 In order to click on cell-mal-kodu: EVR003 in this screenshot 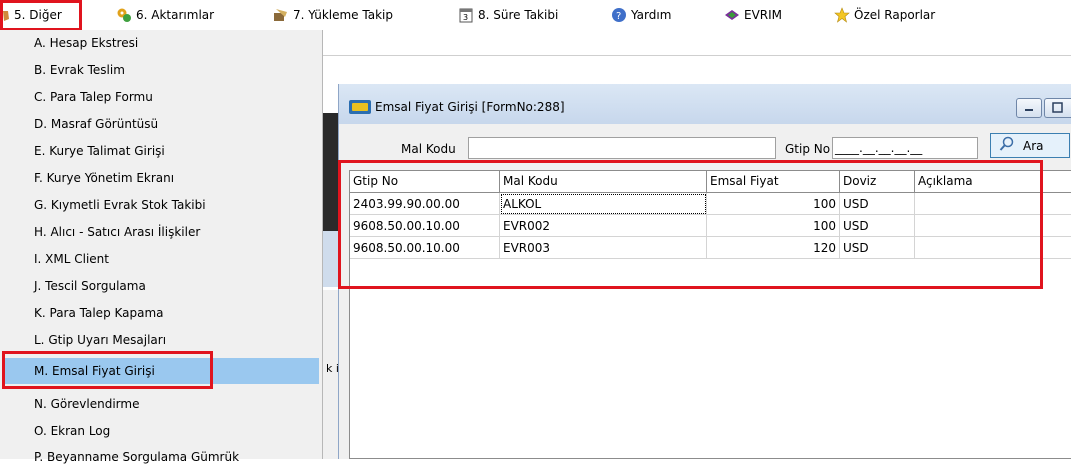, I will do `click(603, 248)`.